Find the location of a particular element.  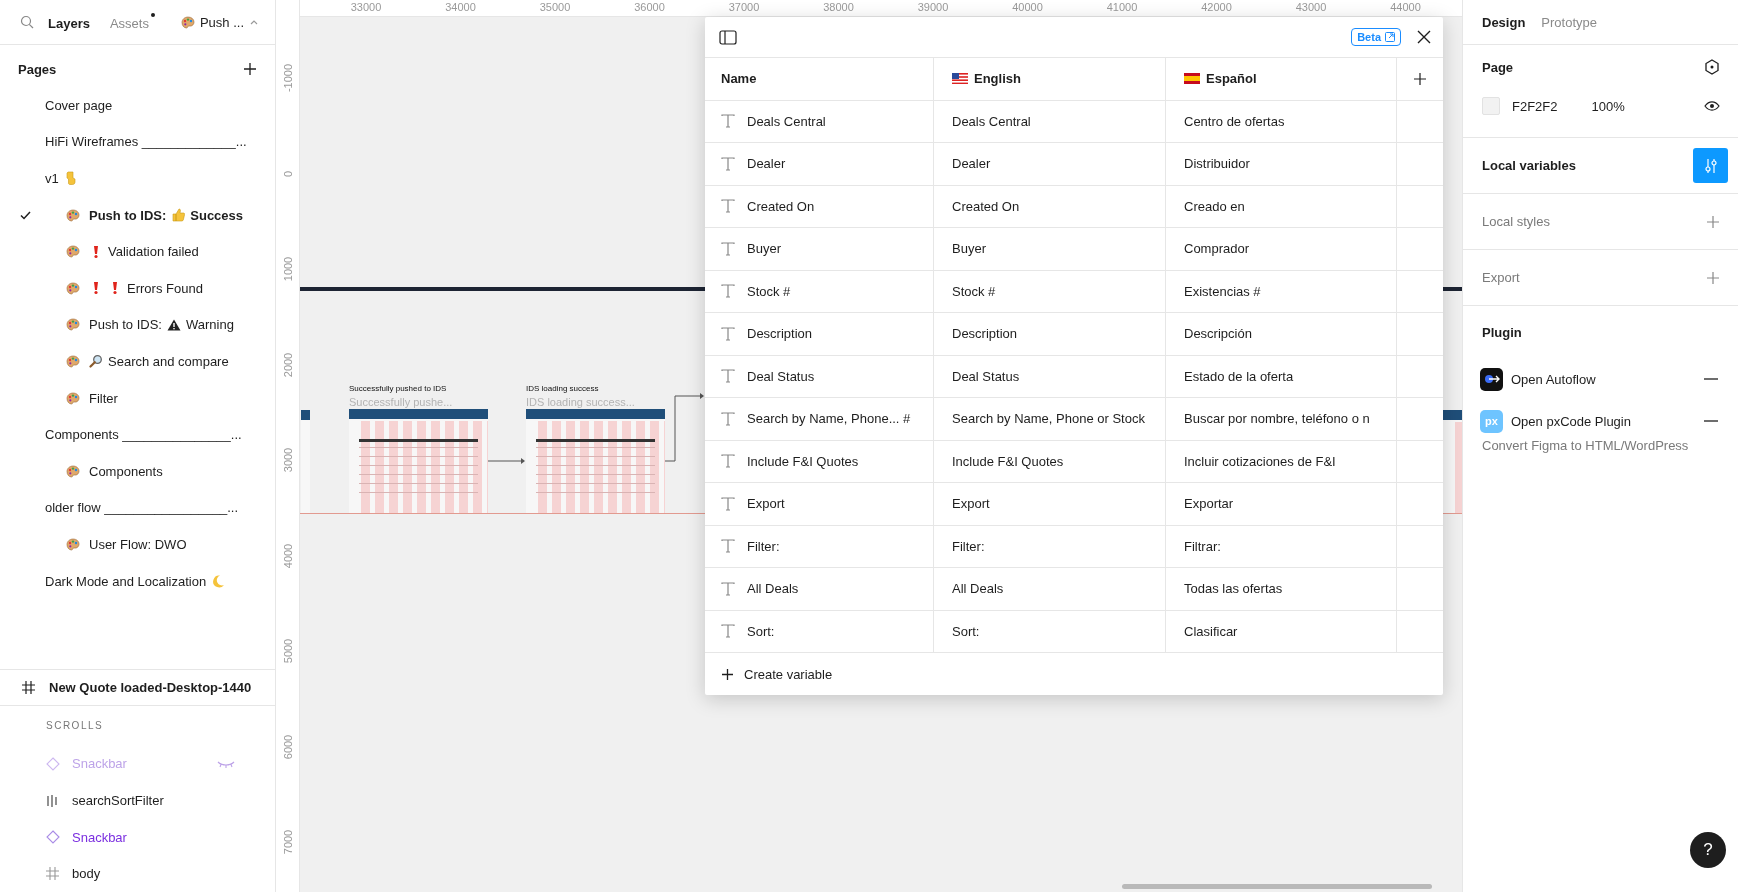

table-cell: Buyer is located at coordinates (969, 249).